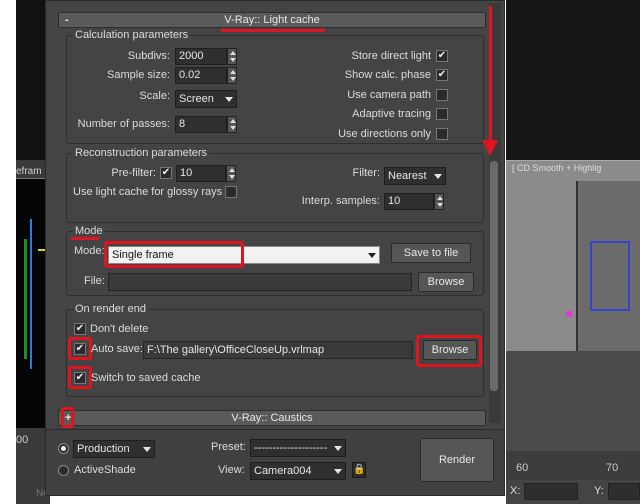  Describe the element at coordinates (110, 309) in the screenshot. I see `group-title: On render end` at that location.